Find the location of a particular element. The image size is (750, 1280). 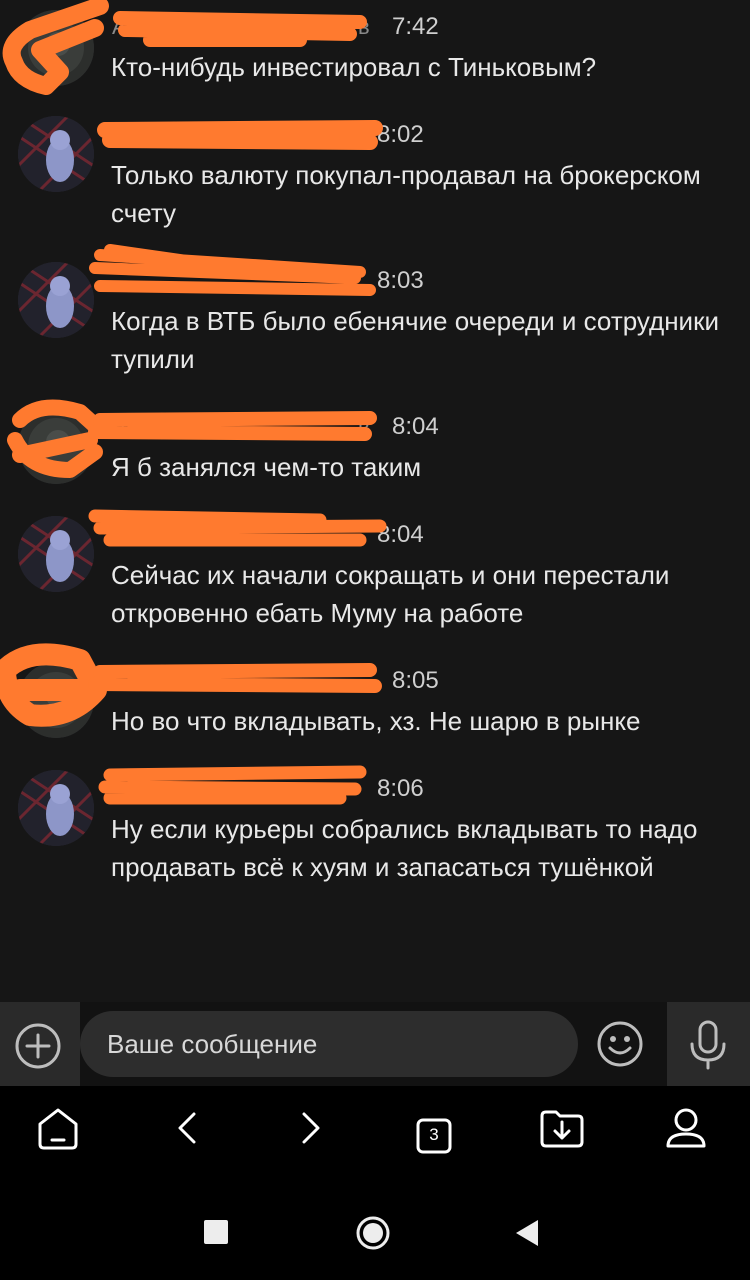

attach-button is located at coordinates (40, 1044).